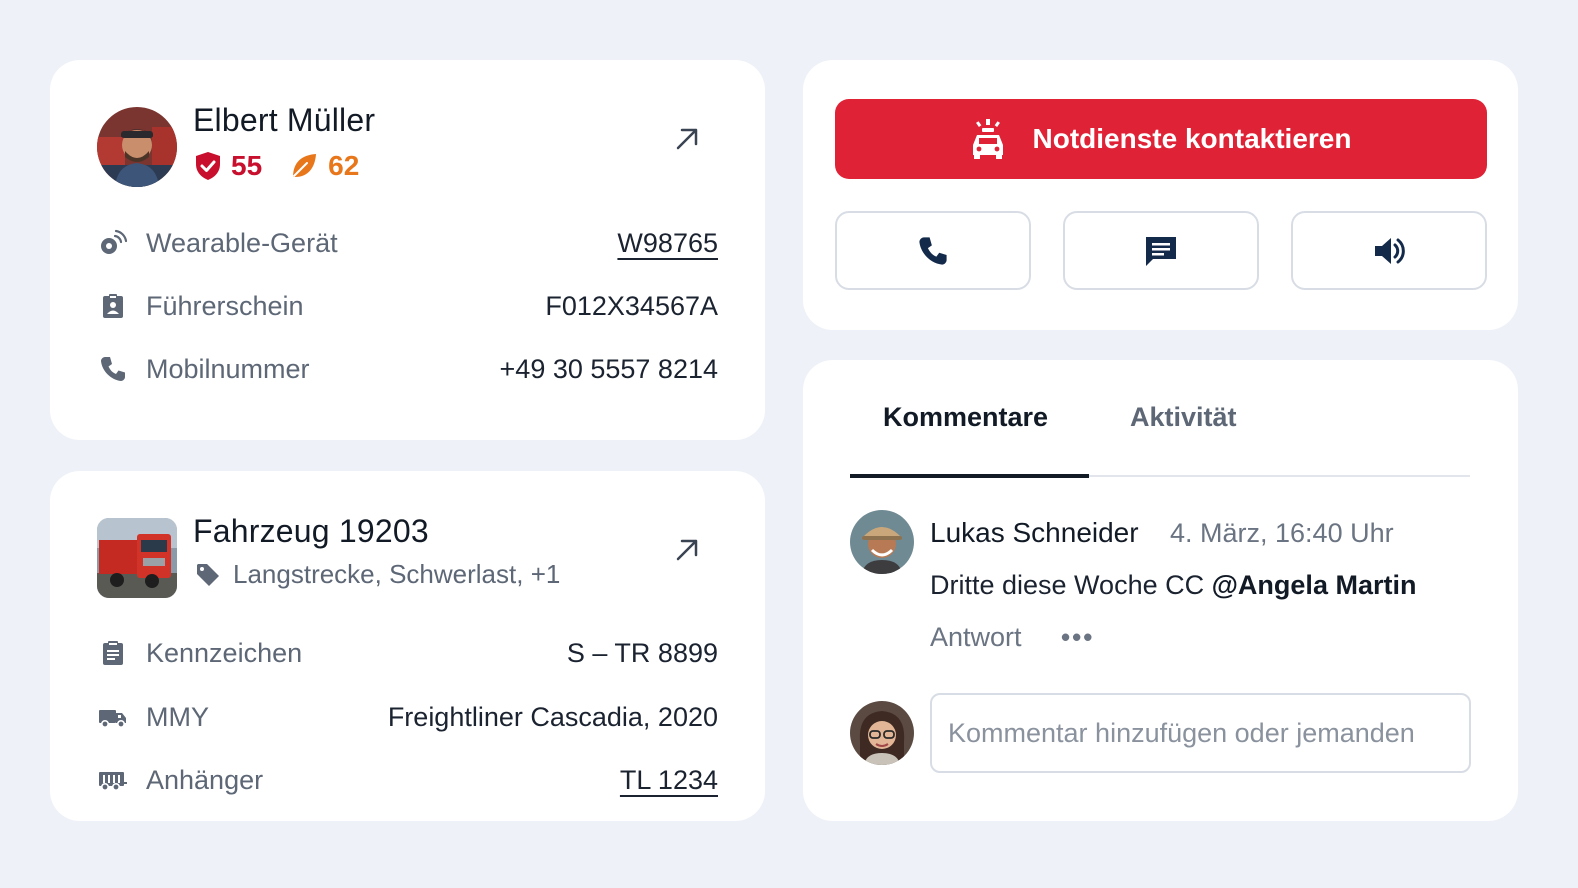 The height and width of the screenshot is (888, 1578). What do you see at coordinates (667, 243) in the screenshot?
I see `wearable-link: W98765` at bounding box center [667, 243].